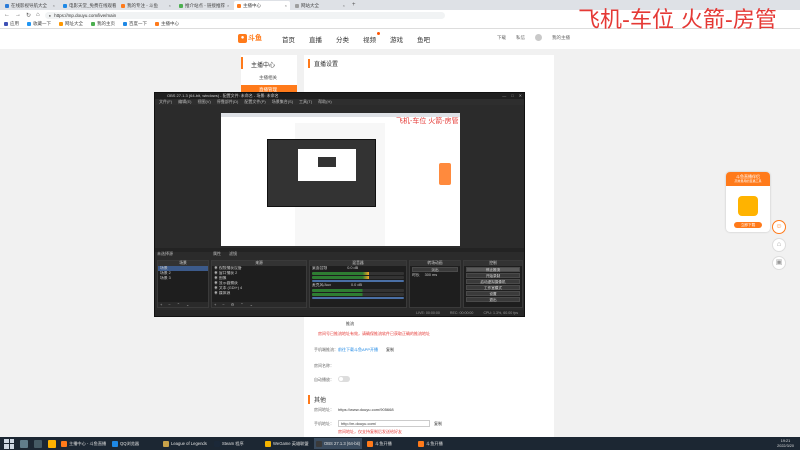 This screenshot has width=800, height=450. Describe the element at coordinates (779, 263) in the screenshot. I see `app-icon: ▣` at that location.